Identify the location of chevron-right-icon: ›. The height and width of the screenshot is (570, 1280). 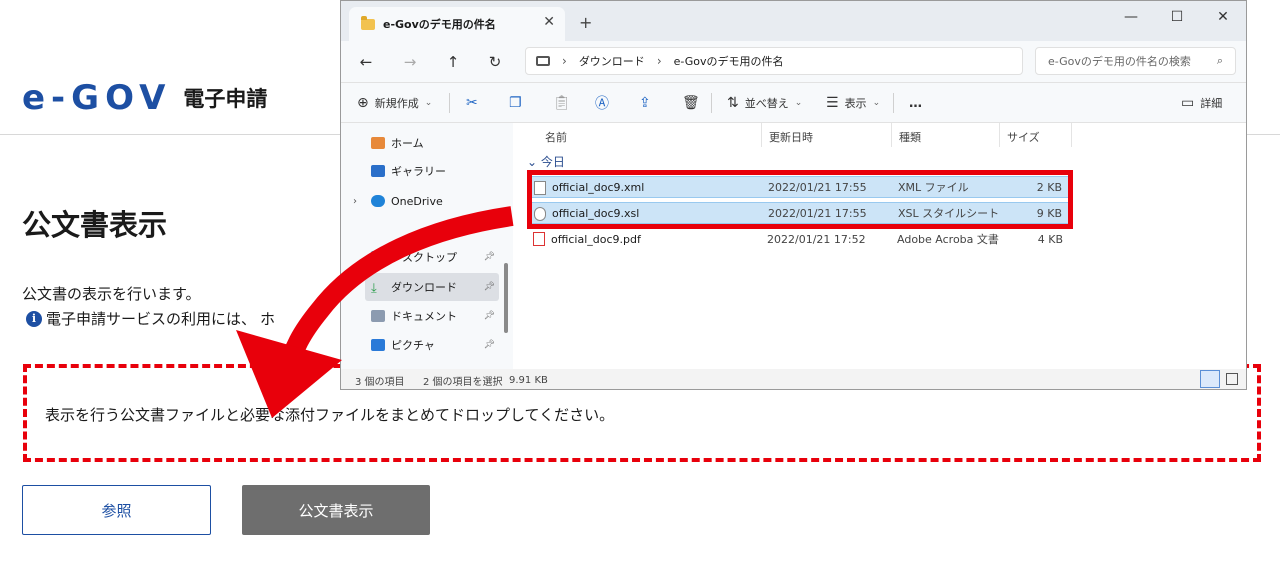
(659, 61).